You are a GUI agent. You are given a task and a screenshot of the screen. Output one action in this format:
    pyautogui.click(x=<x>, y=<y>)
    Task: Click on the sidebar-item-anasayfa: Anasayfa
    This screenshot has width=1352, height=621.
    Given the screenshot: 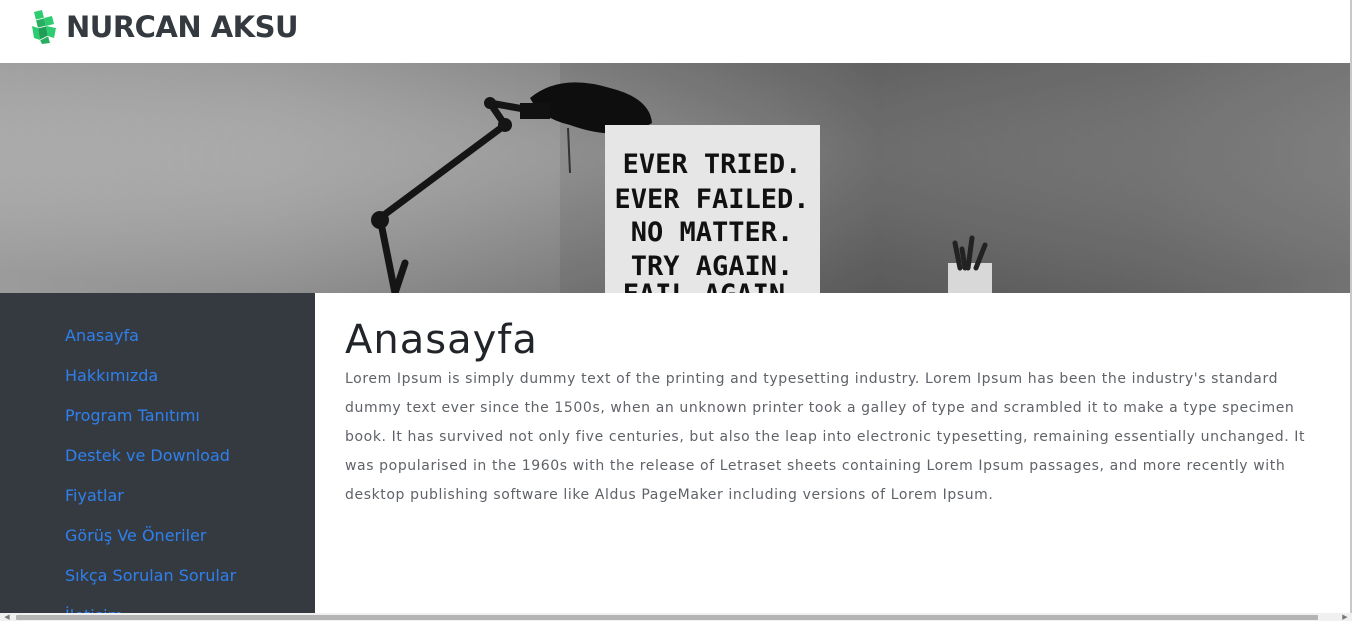 What is the action you would take?
    pyautogui.click(x=150, y=346)
    